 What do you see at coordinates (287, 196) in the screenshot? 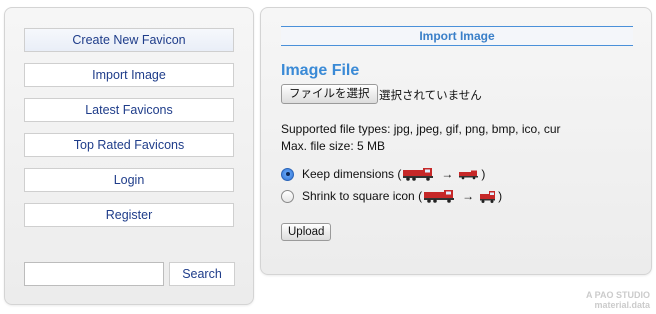
I see `shrink-square-radio` at bounding box center [287, 196].